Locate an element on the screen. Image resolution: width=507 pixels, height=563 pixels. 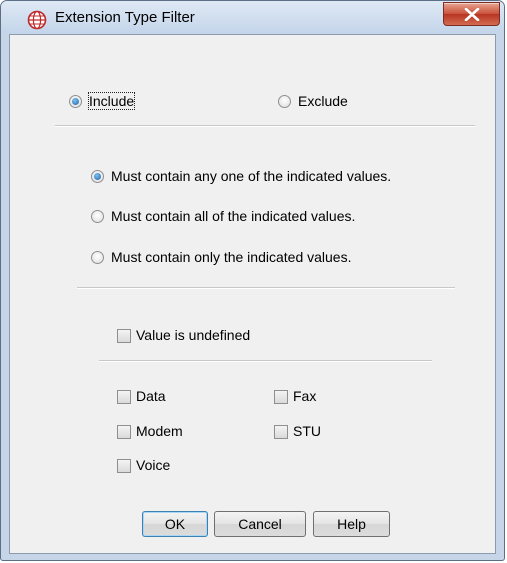
match-all-radio is located at coordinates (97, 216).